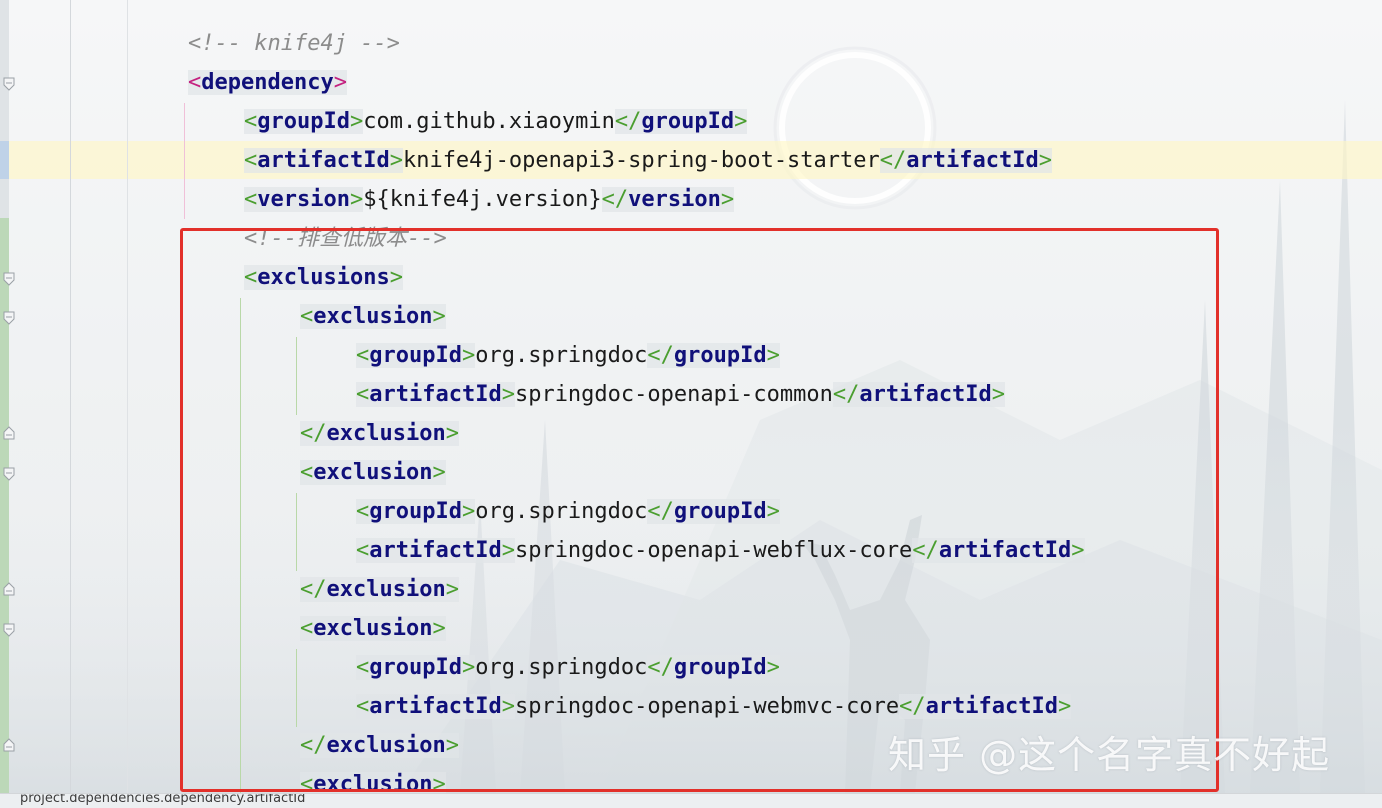 The image size is (1382, 808). I want to click on xml-text-value: ${knife4j.version}, so click(482, 199).